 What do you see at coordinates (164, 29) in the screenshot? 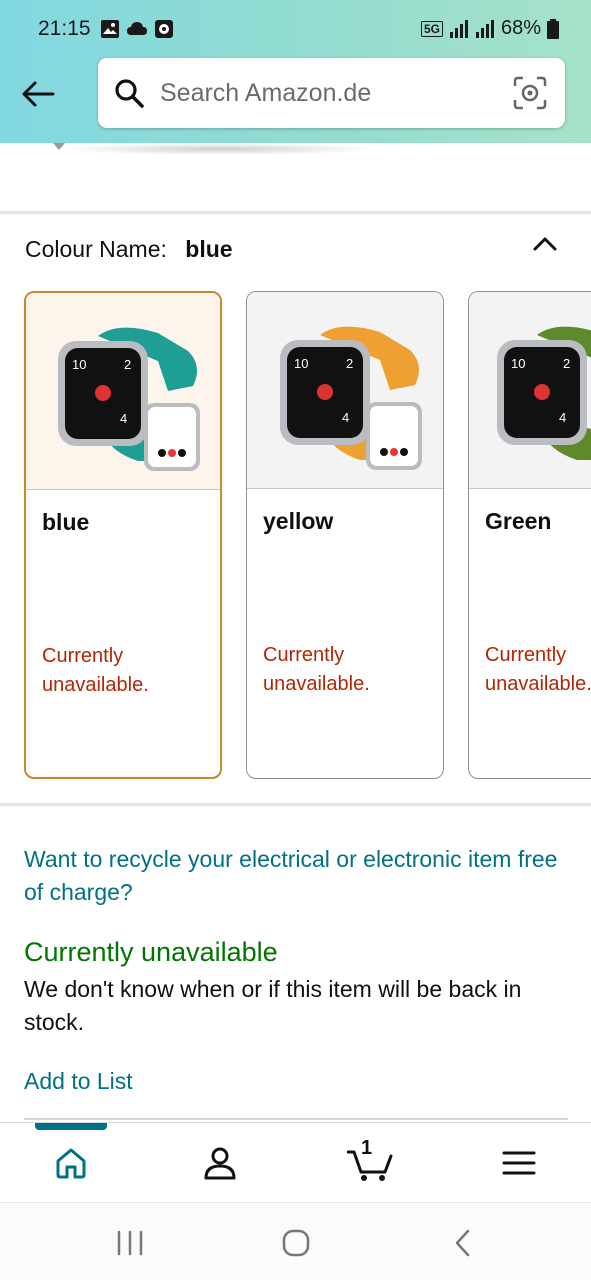
I see `app-notification-icon` at bounding box center [164, 29].